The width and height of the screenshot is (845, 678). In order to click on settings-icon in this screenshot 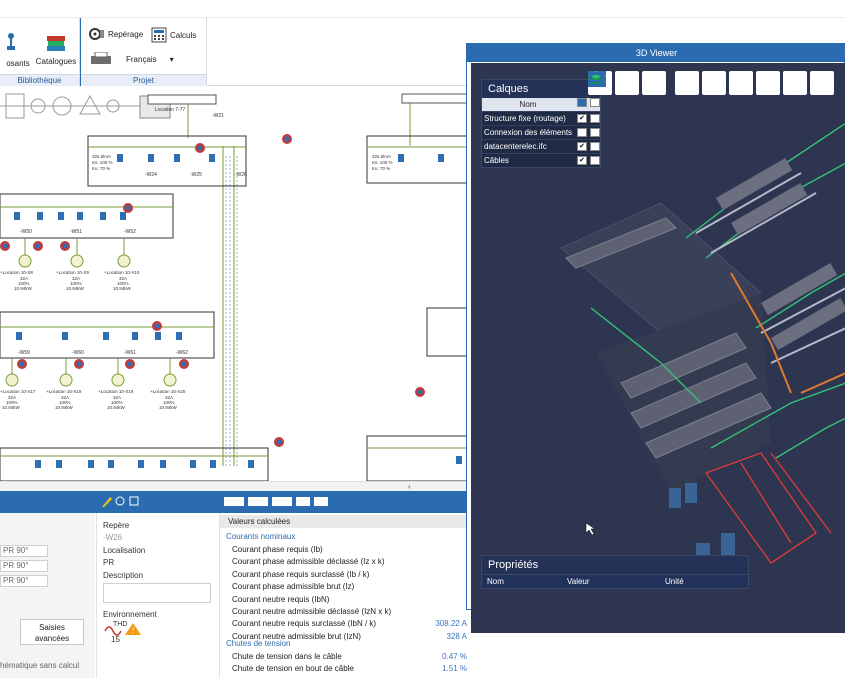, I will do `click(711, 83)`.